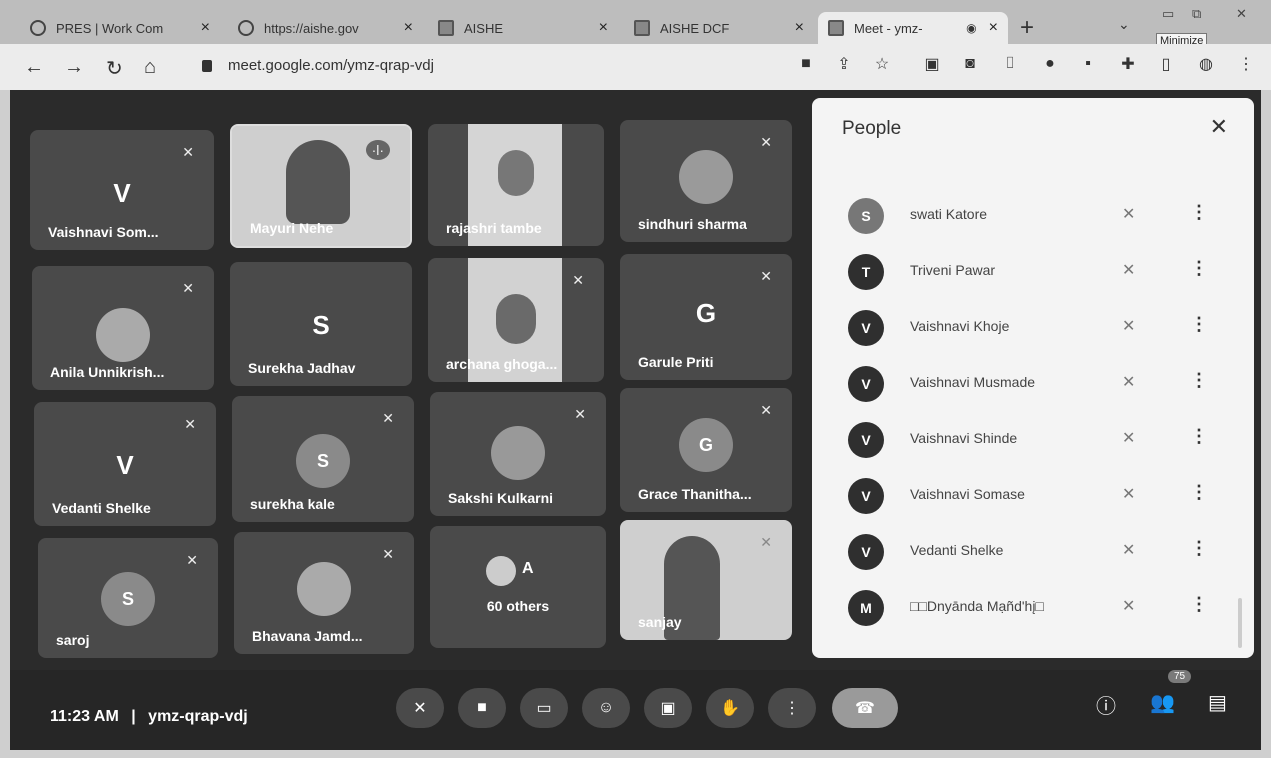 The width and height of the screenshot is (1271, 758). I want to click on globe-icon, so click(38, 28).